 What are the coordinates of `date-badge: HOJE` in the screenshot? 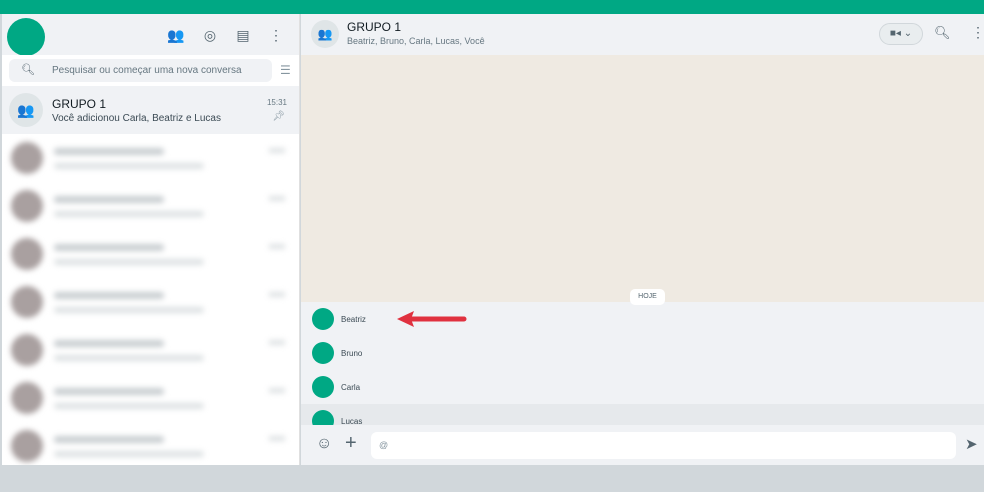 It's located at (647, 297).